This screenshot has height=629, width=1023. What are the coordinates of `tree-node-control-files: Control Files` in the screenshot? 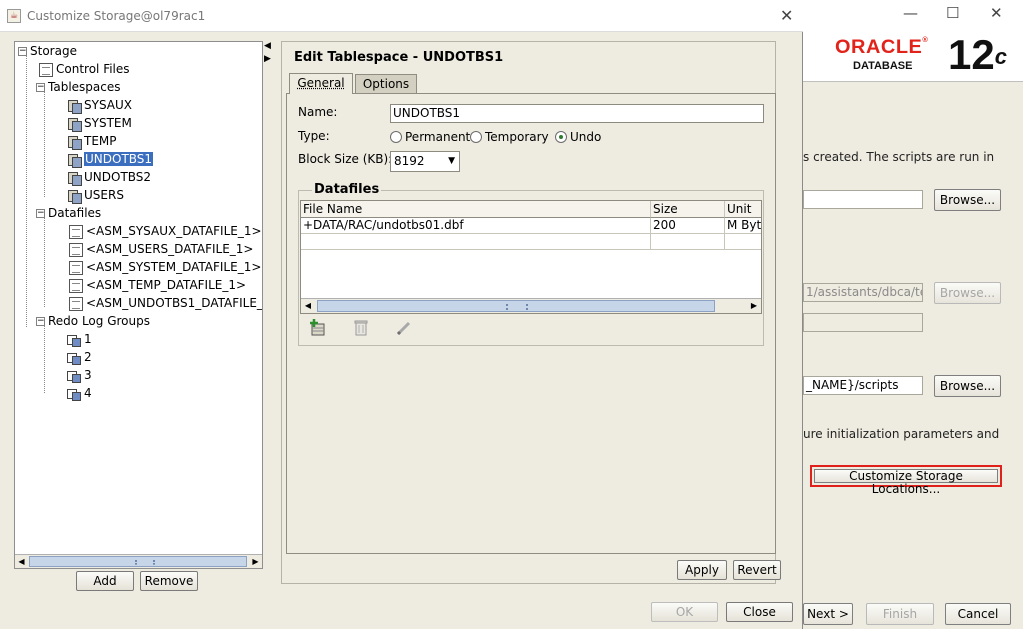 It's located at (84, 69).